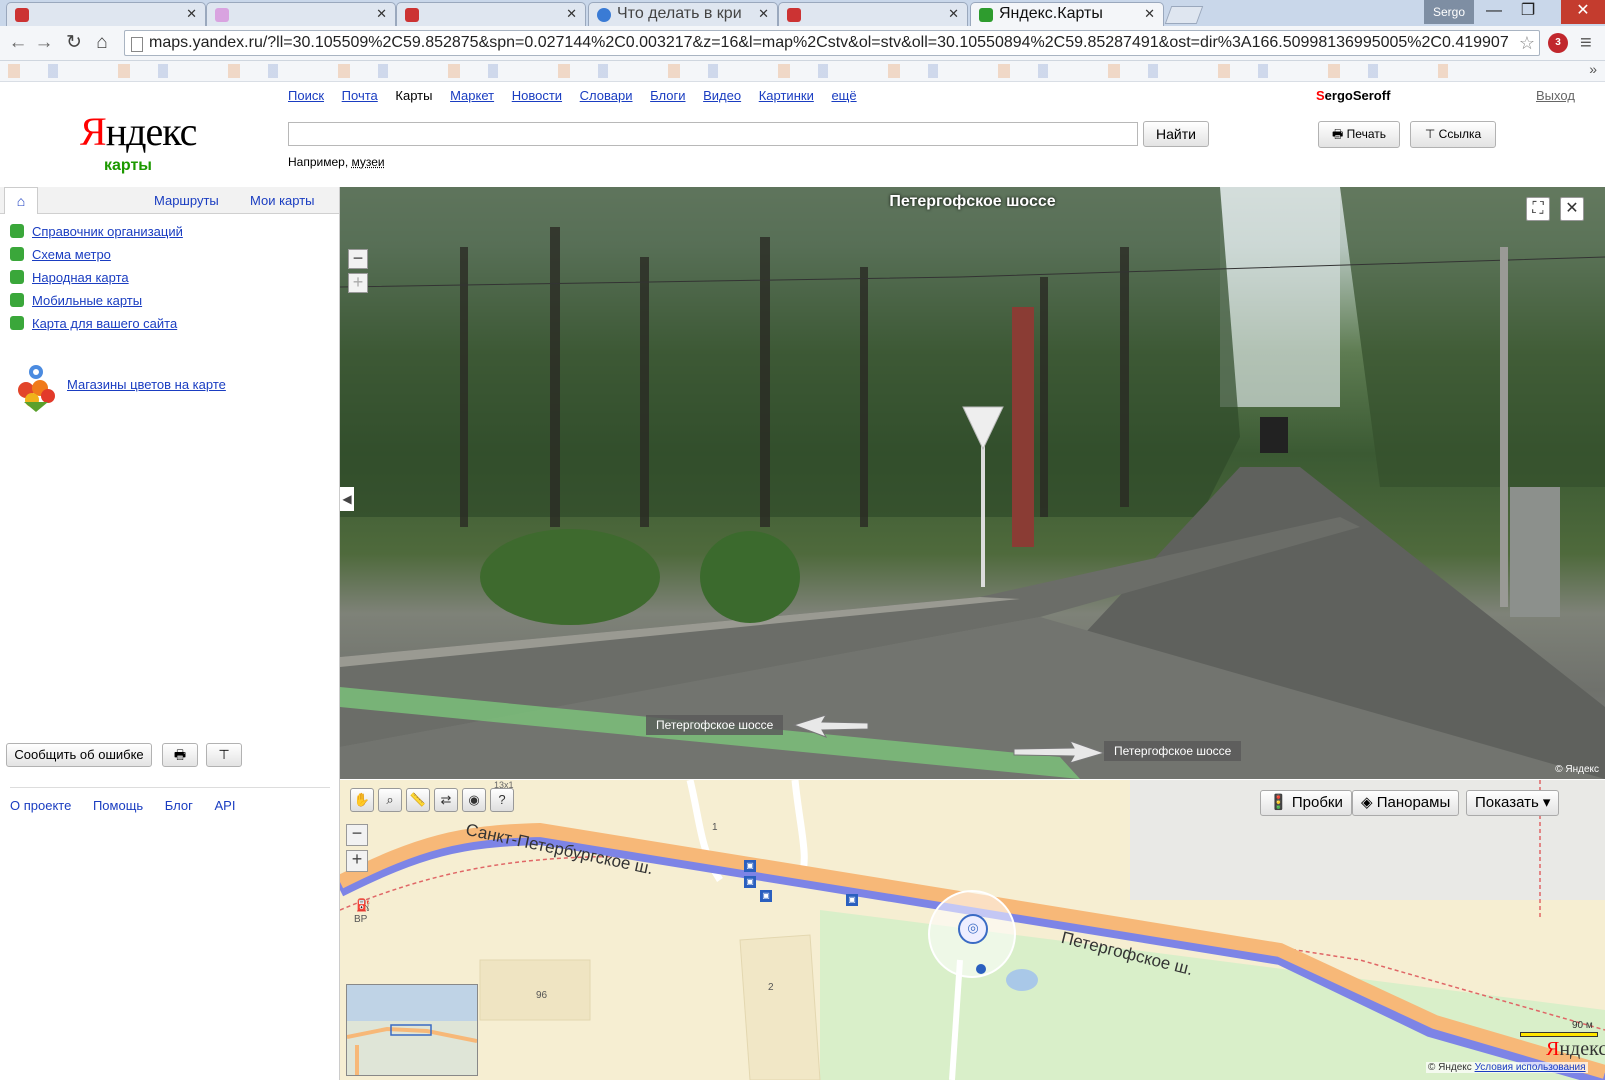 This screenshot has height=1080, width=1605. What do you see at coordinates (1513, 803) in the screenshot?
I see `show-layers-button: Показать ▾` at bounding box center [1513, 803].